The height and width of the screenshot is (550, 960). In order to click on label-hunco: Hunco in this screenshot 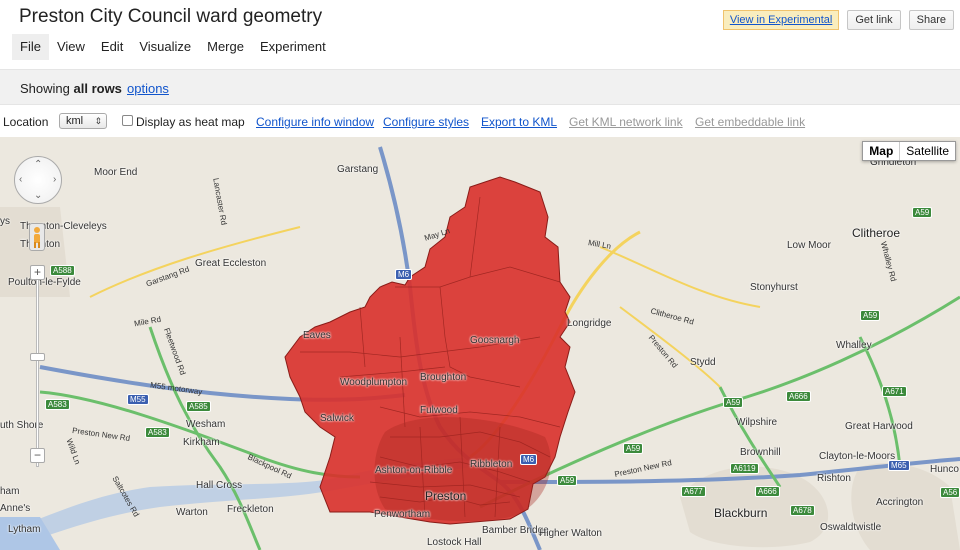, I will do `click(944, 469)`.